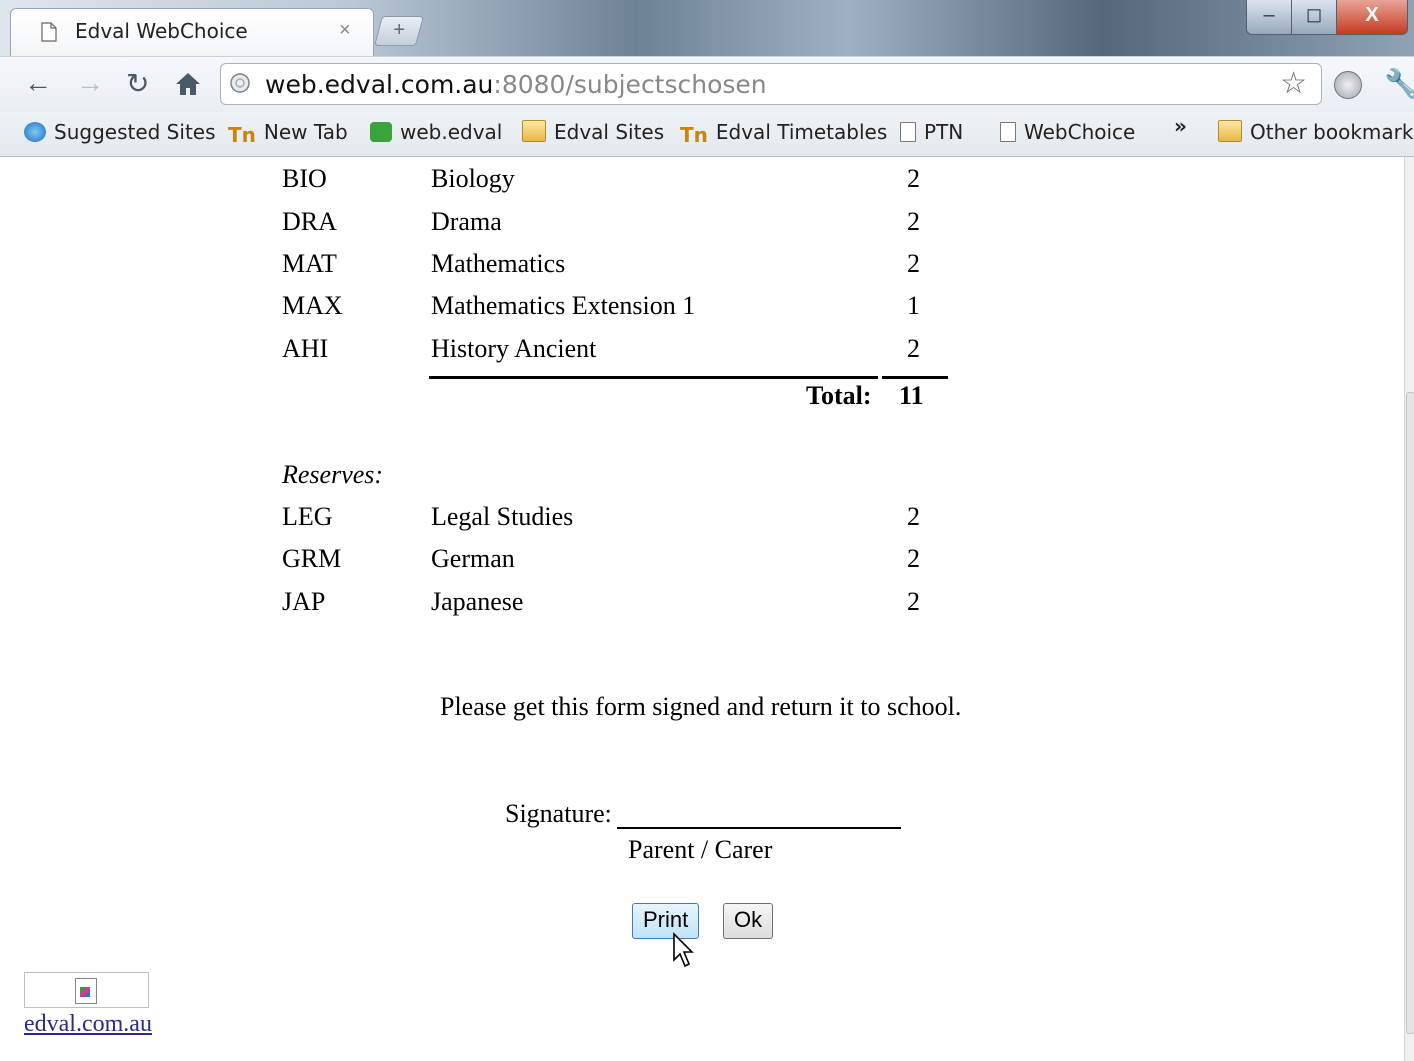  I want to click on bookmark-suggested-sites: Suggested Sites, so click(120, 132).